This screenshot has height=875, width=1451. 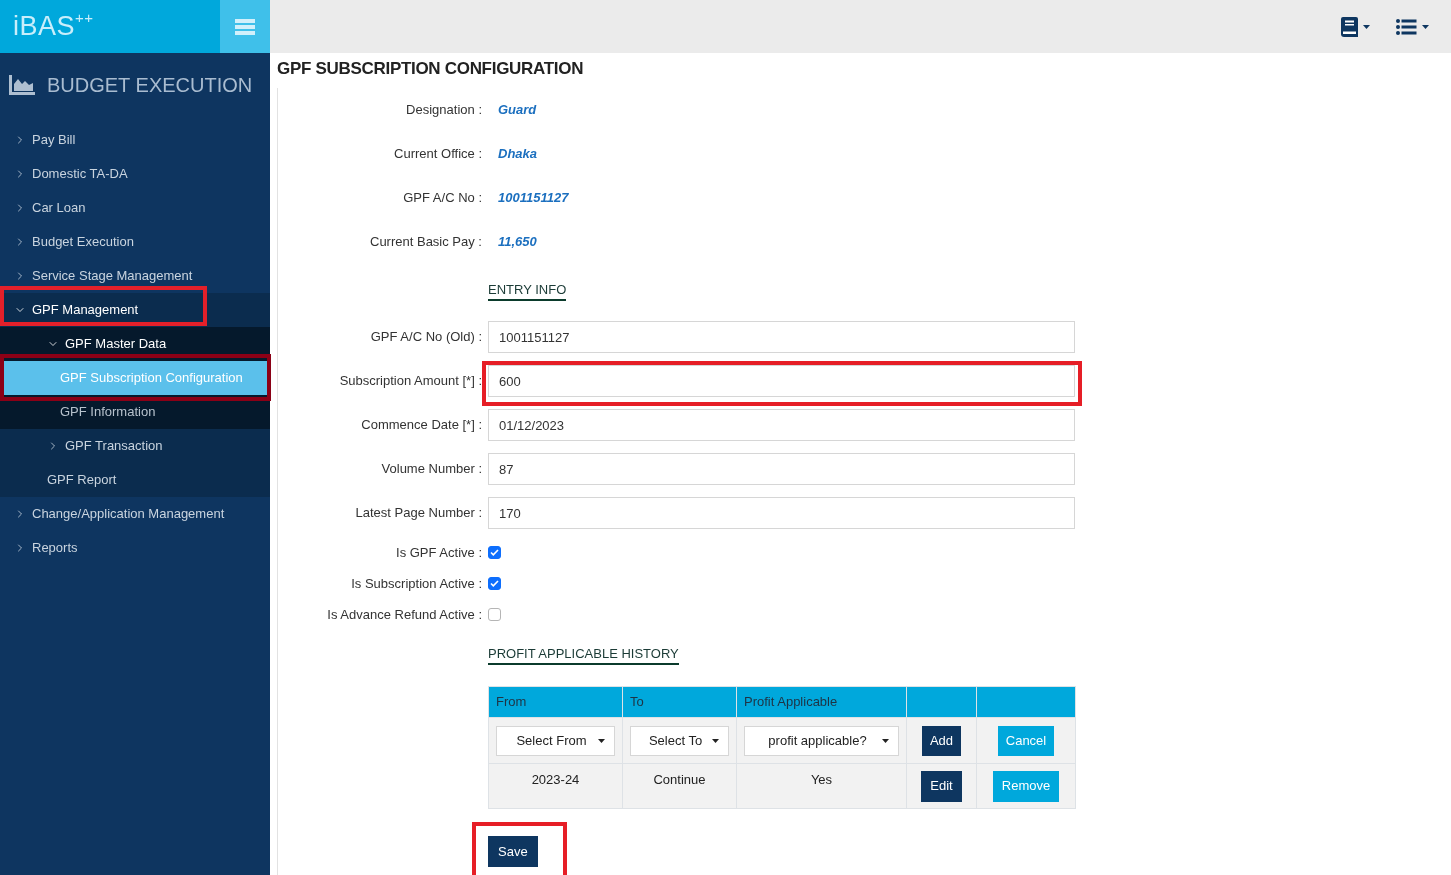 I want to click on field-value: 11,650, so click(x=517, y=242).